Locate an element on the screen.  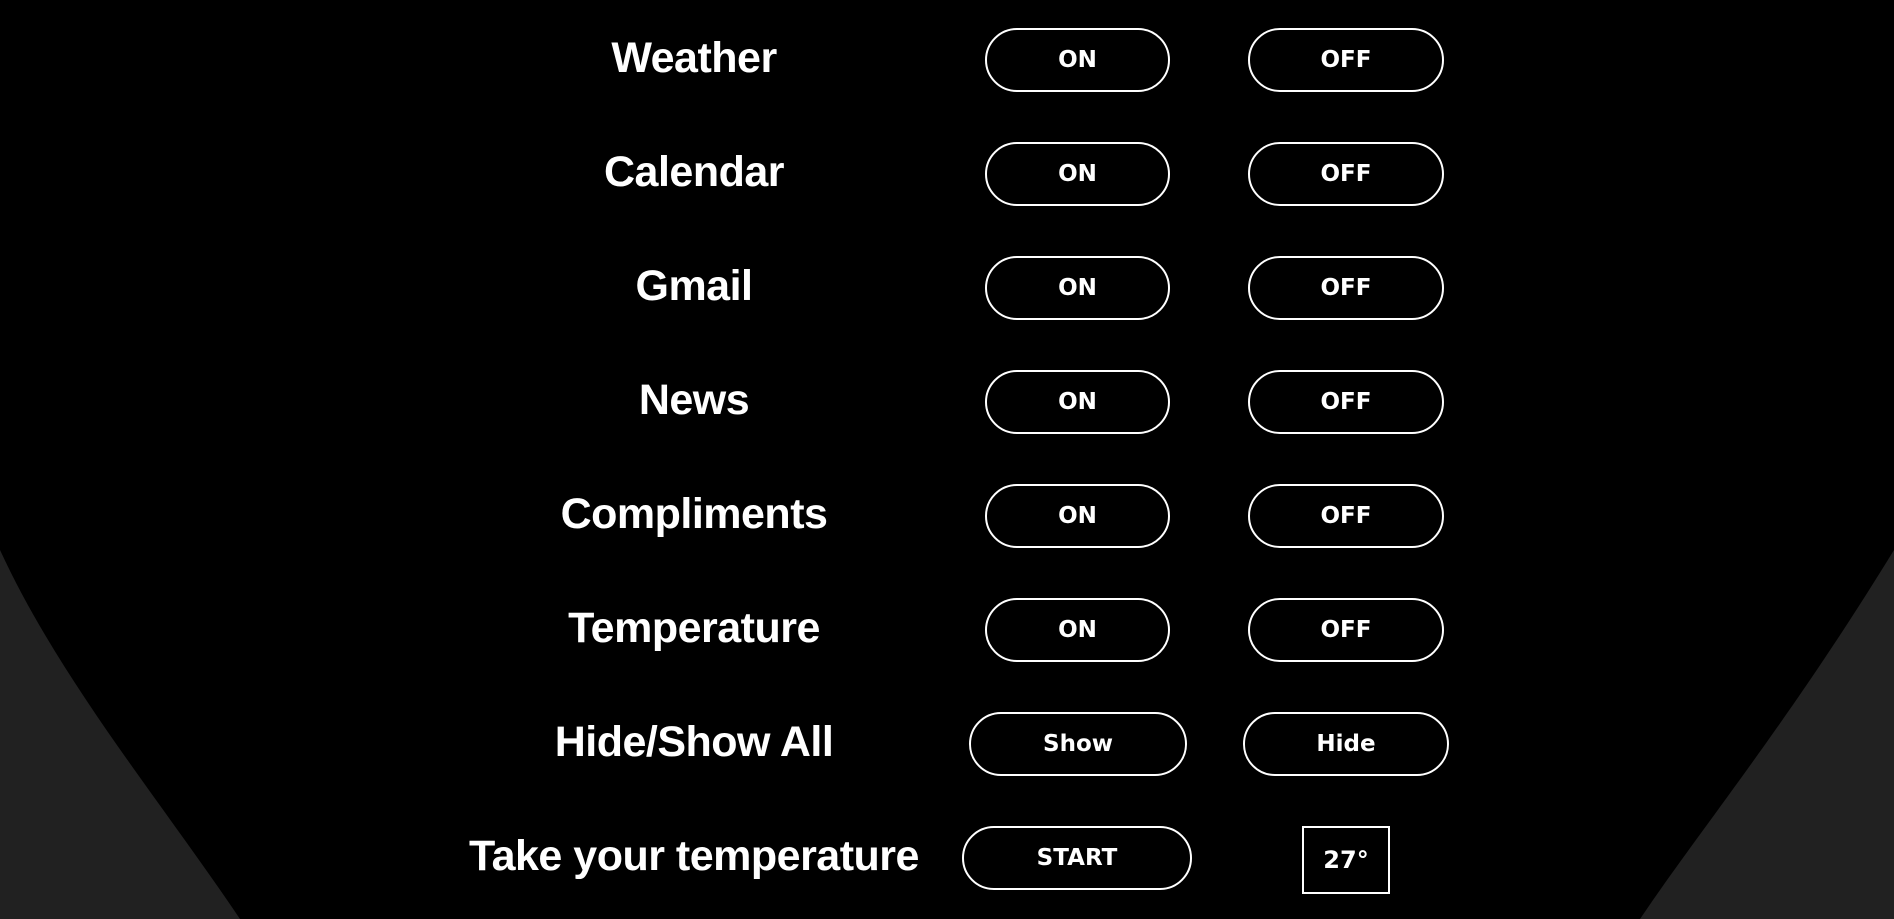
module-label-weather: Weather is located at coordinates (694, 58).